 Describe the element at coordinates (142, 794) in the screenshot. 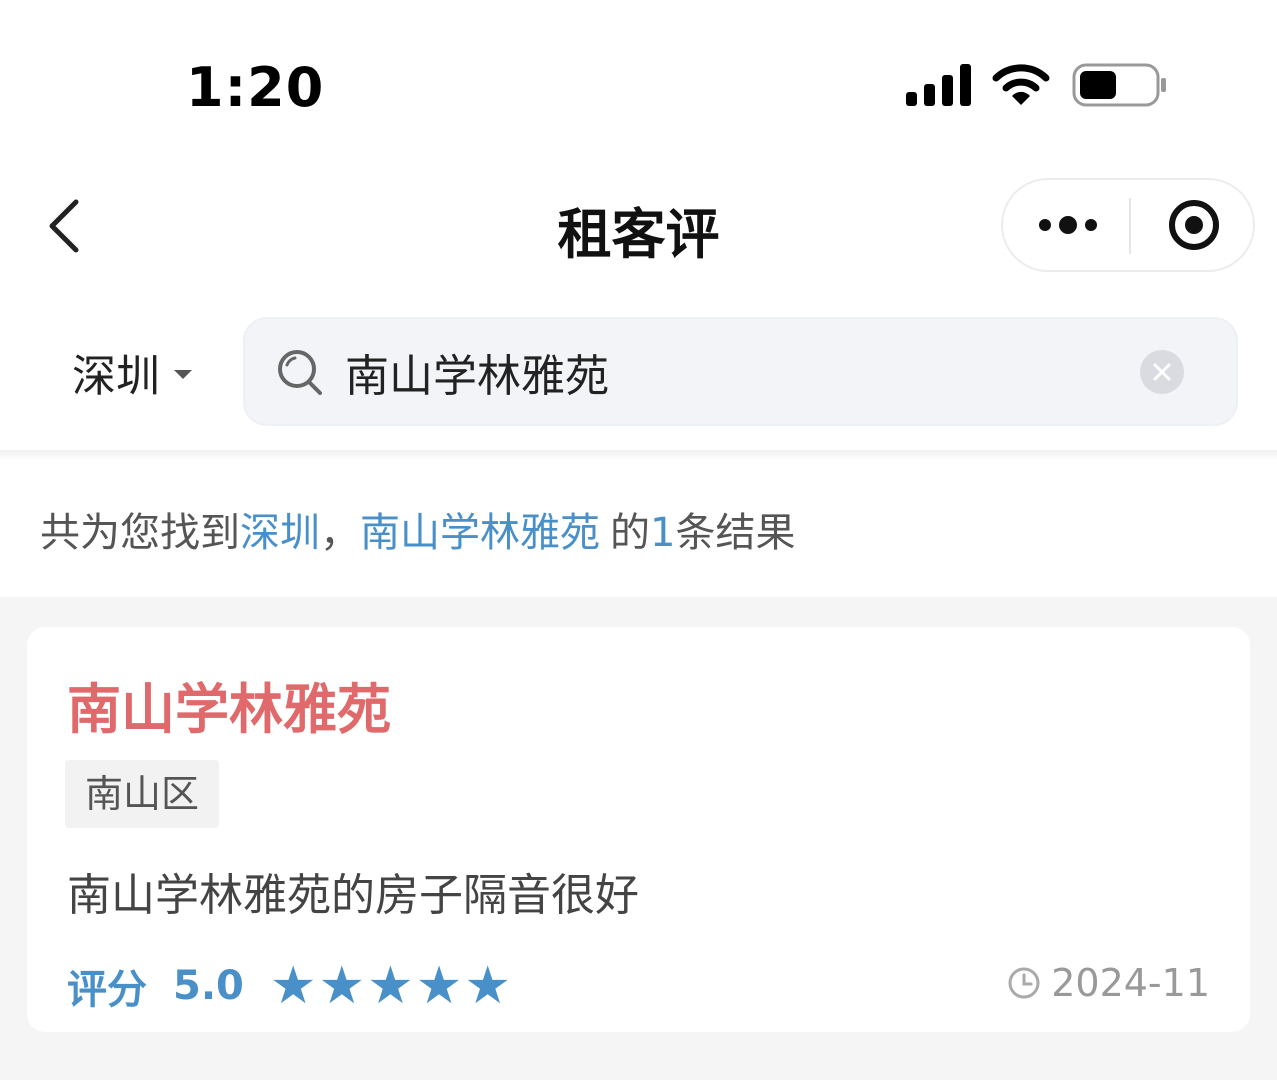

I see `district-tag: 南山区` at that location.